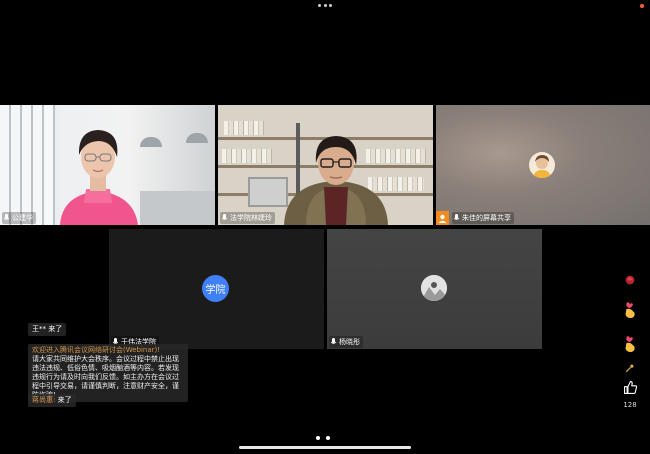 The width and height of the screenshot is (650, 454). What do you see at coordinates (251, 218) in the screenshot?
I see `participant-name: 法学院林婕玲` at bounding box center [251, 218].